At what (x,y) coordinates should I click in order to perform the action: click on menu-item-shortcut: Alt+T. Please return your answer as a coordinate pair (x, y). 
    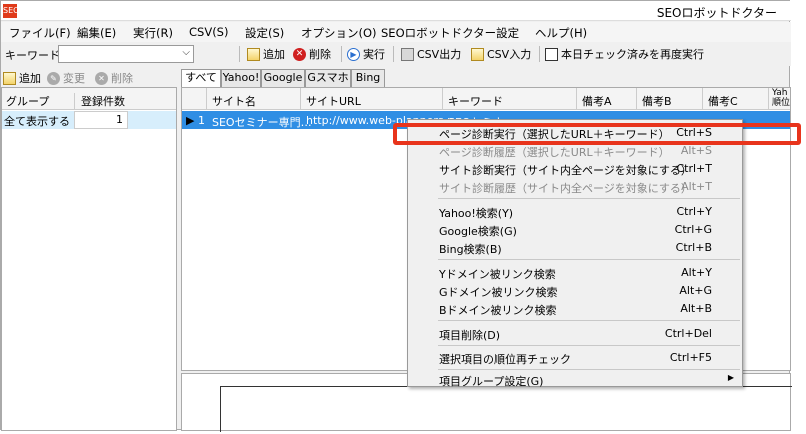
    Looking at the image, I should click on (696, 186).